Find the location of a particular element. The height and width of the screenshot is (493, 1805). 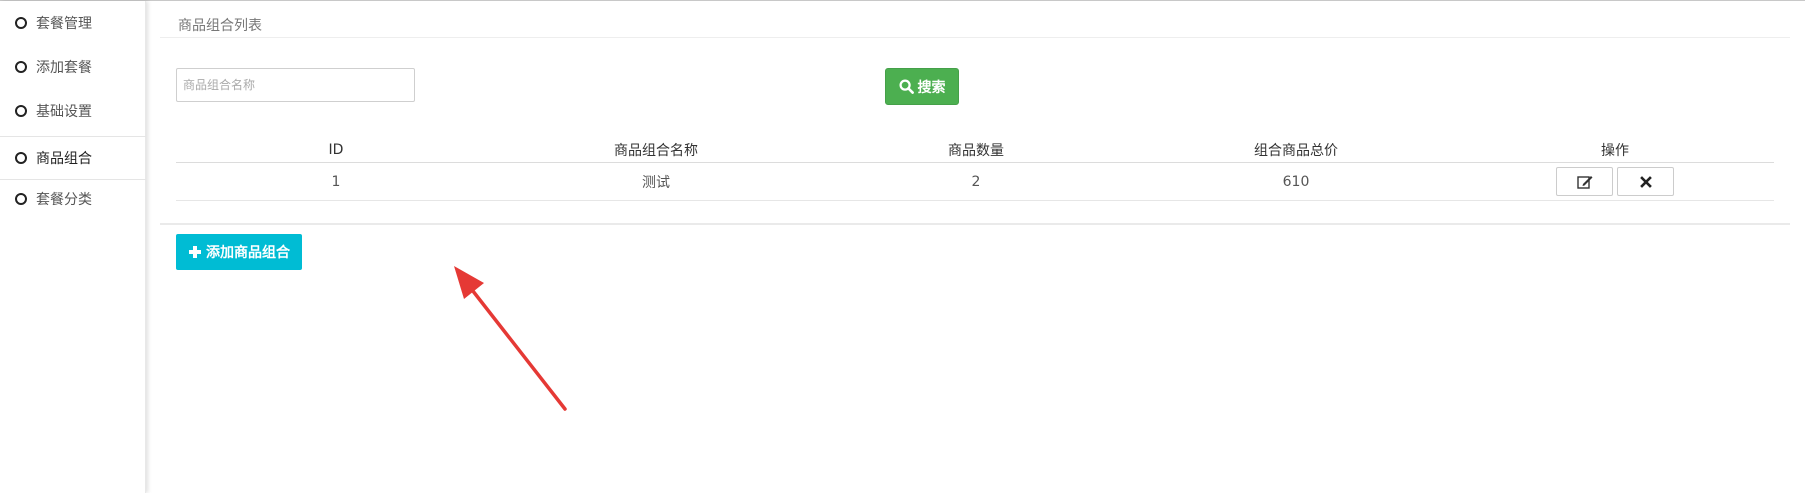

edit-button is located at coordinates (1584, 181).